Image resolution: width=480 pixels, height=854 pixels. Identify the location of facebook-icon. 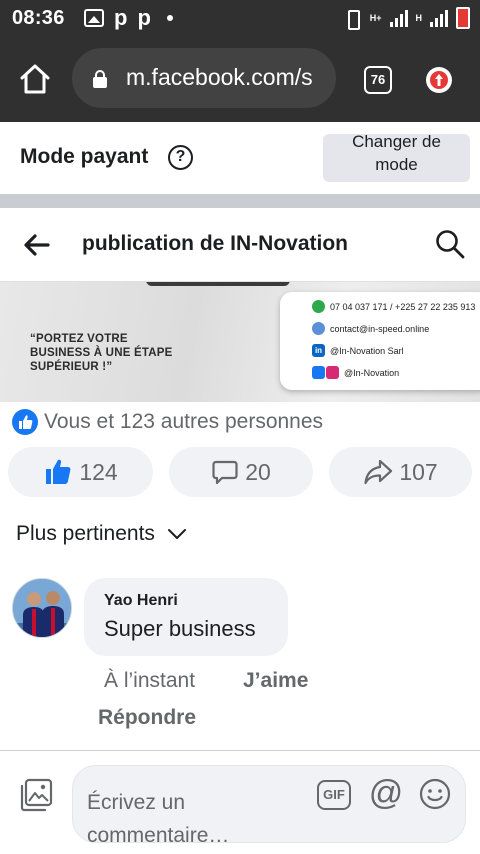
(318, 372).